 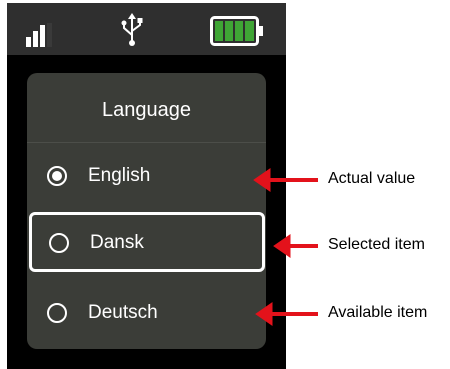 What do you see at coordinates (378, 312) in the screenshot?
I see `annotation-available-item: Available item` at bounding box center [378, 312].